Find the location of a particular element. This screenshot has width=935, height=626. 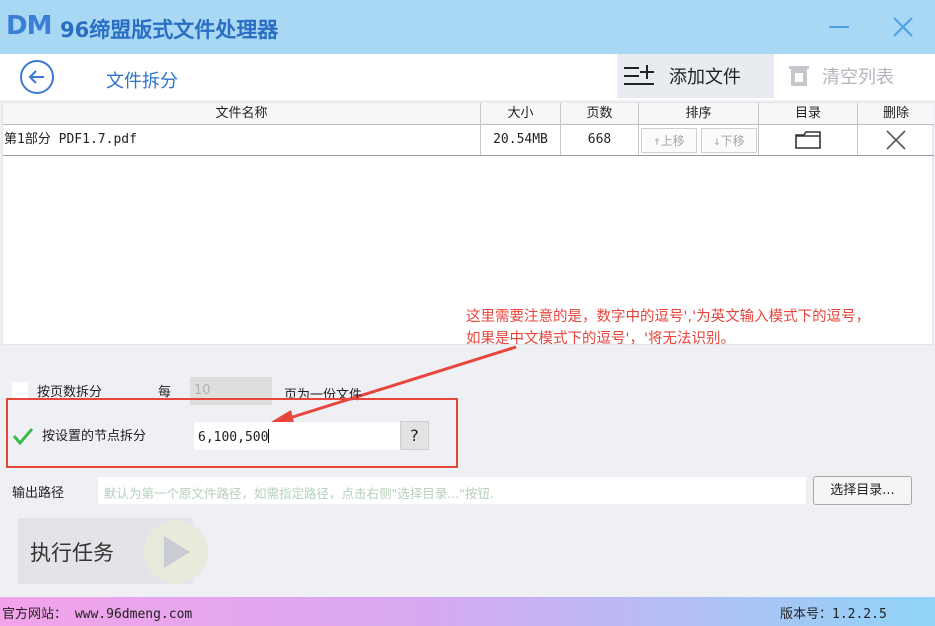

help-button: ? is located at coordinates (414, 435).